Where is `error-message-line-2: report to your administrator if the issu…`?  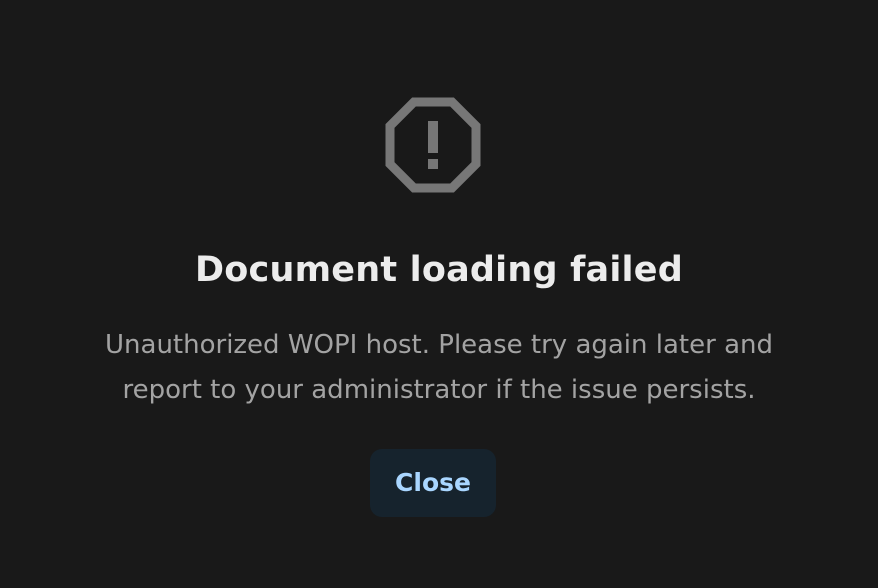 error-message-line-2: report to your administrator if the issu… is located at coordinates (439, 390).